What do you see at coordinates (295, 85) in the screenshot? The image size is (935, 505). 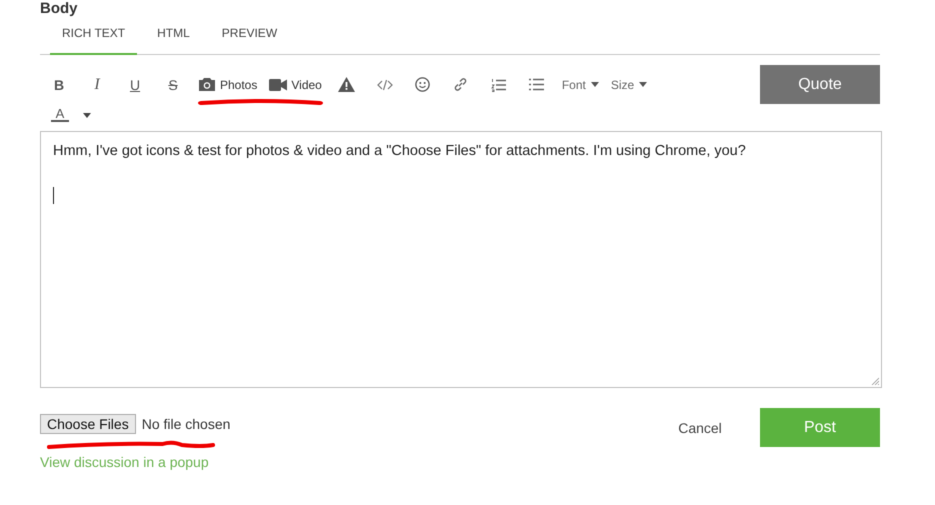 I see `video-button: Video` at bounding box center [295, 85].